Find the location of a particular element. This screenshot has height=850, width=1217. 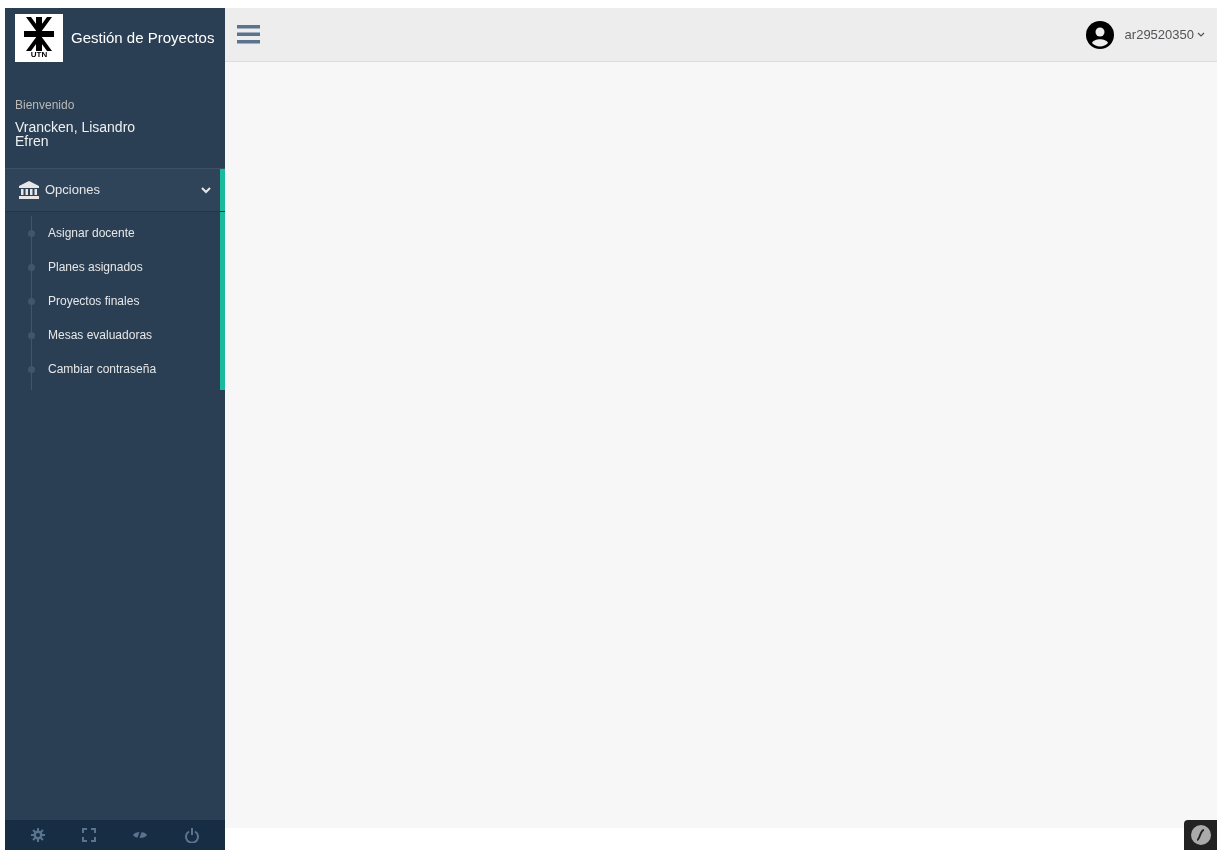

bank-icon is located at coordinates (29, 190).